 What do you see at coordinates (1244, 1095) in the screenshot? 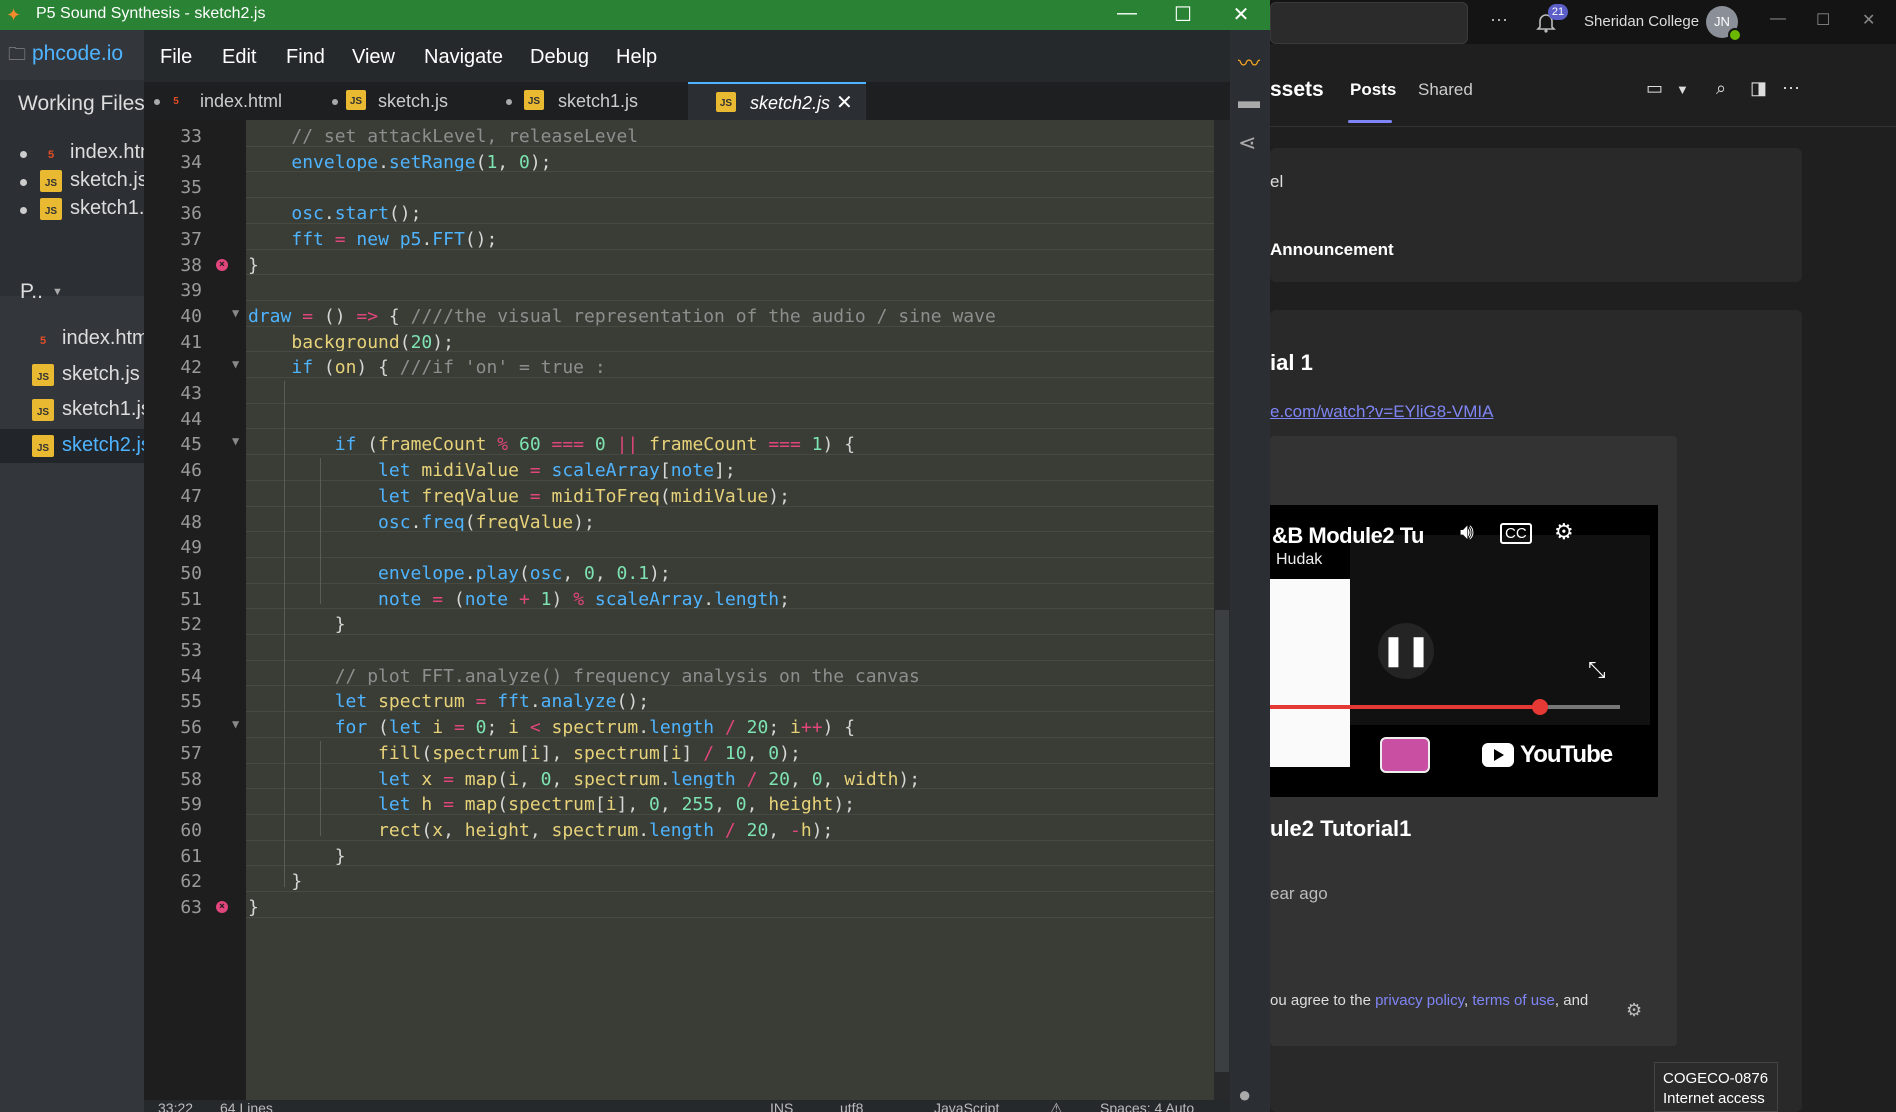
I see `user-icon: ●` at bounding box center [1244, 1095].